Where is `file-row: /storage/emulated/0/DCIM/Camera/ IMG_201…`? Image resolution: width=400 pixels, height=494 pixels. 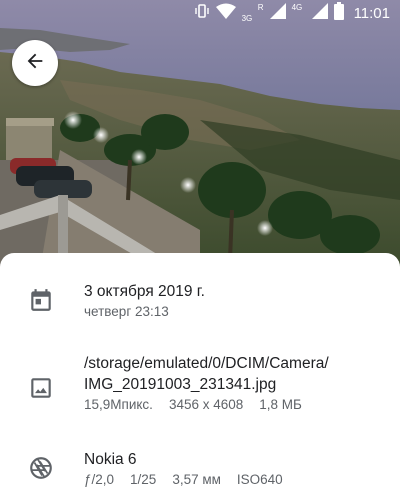
file-row: /storage/emulated/0/DCIM/Camera/ IMG_201… is located at coordinates (200, 388).